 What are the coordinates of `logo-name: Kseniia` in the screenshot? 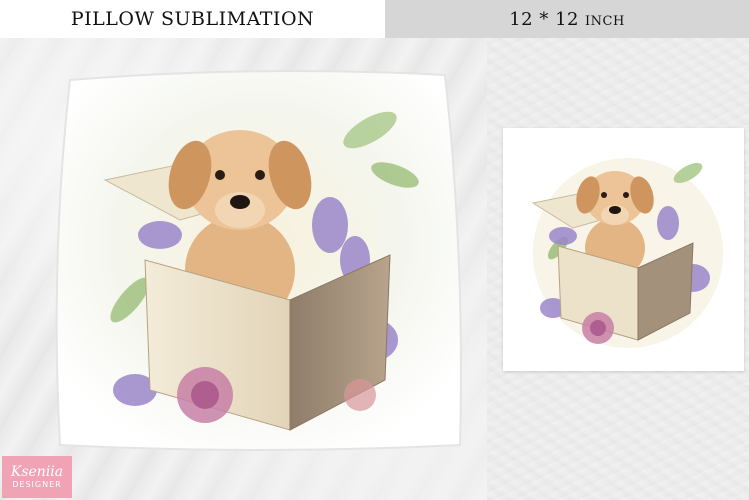 It's located at (37, 472).